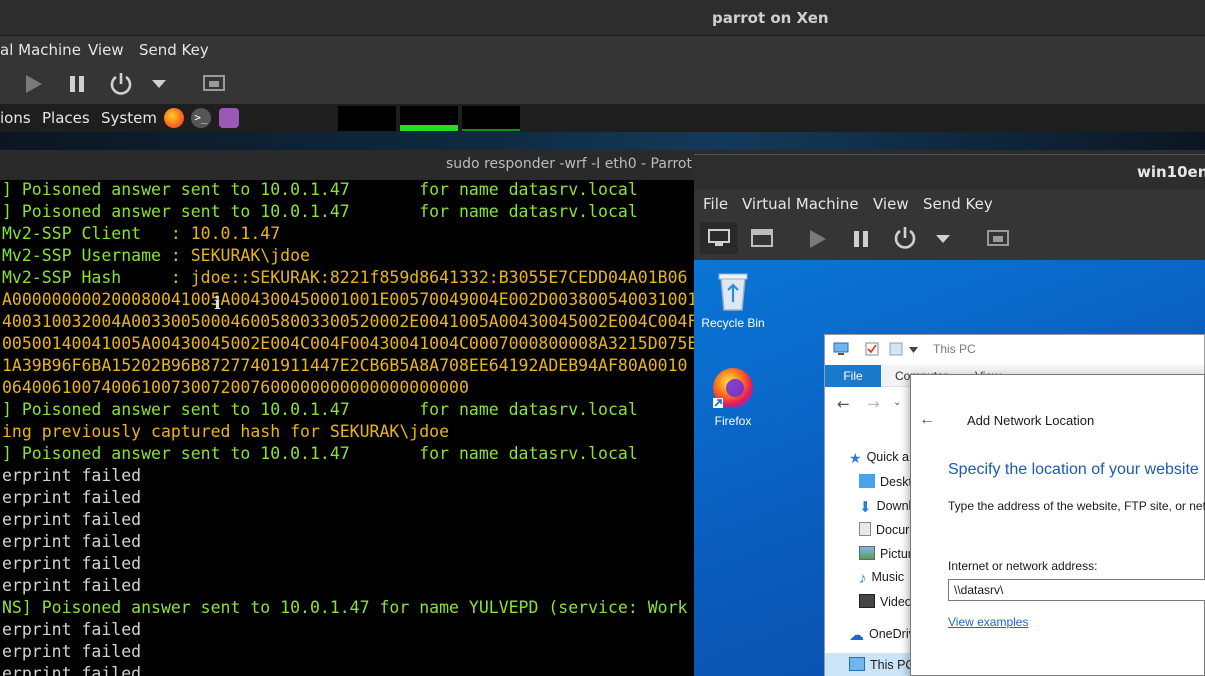 The width and height of the screenshot is (1205, 676). Describe the element at coordinates (66, 118) in the screenshot. I see `panel-menu-places: Places` at that location.